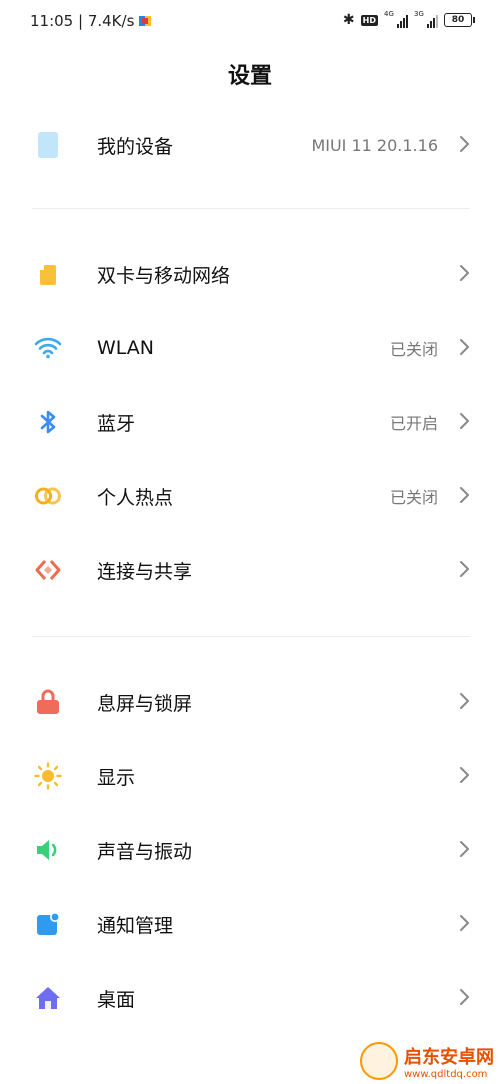  What do you see at coordinates (116, 999) in the screenshot?
I see `settings-row-label: 桌面` at bounding box center [116, 999].